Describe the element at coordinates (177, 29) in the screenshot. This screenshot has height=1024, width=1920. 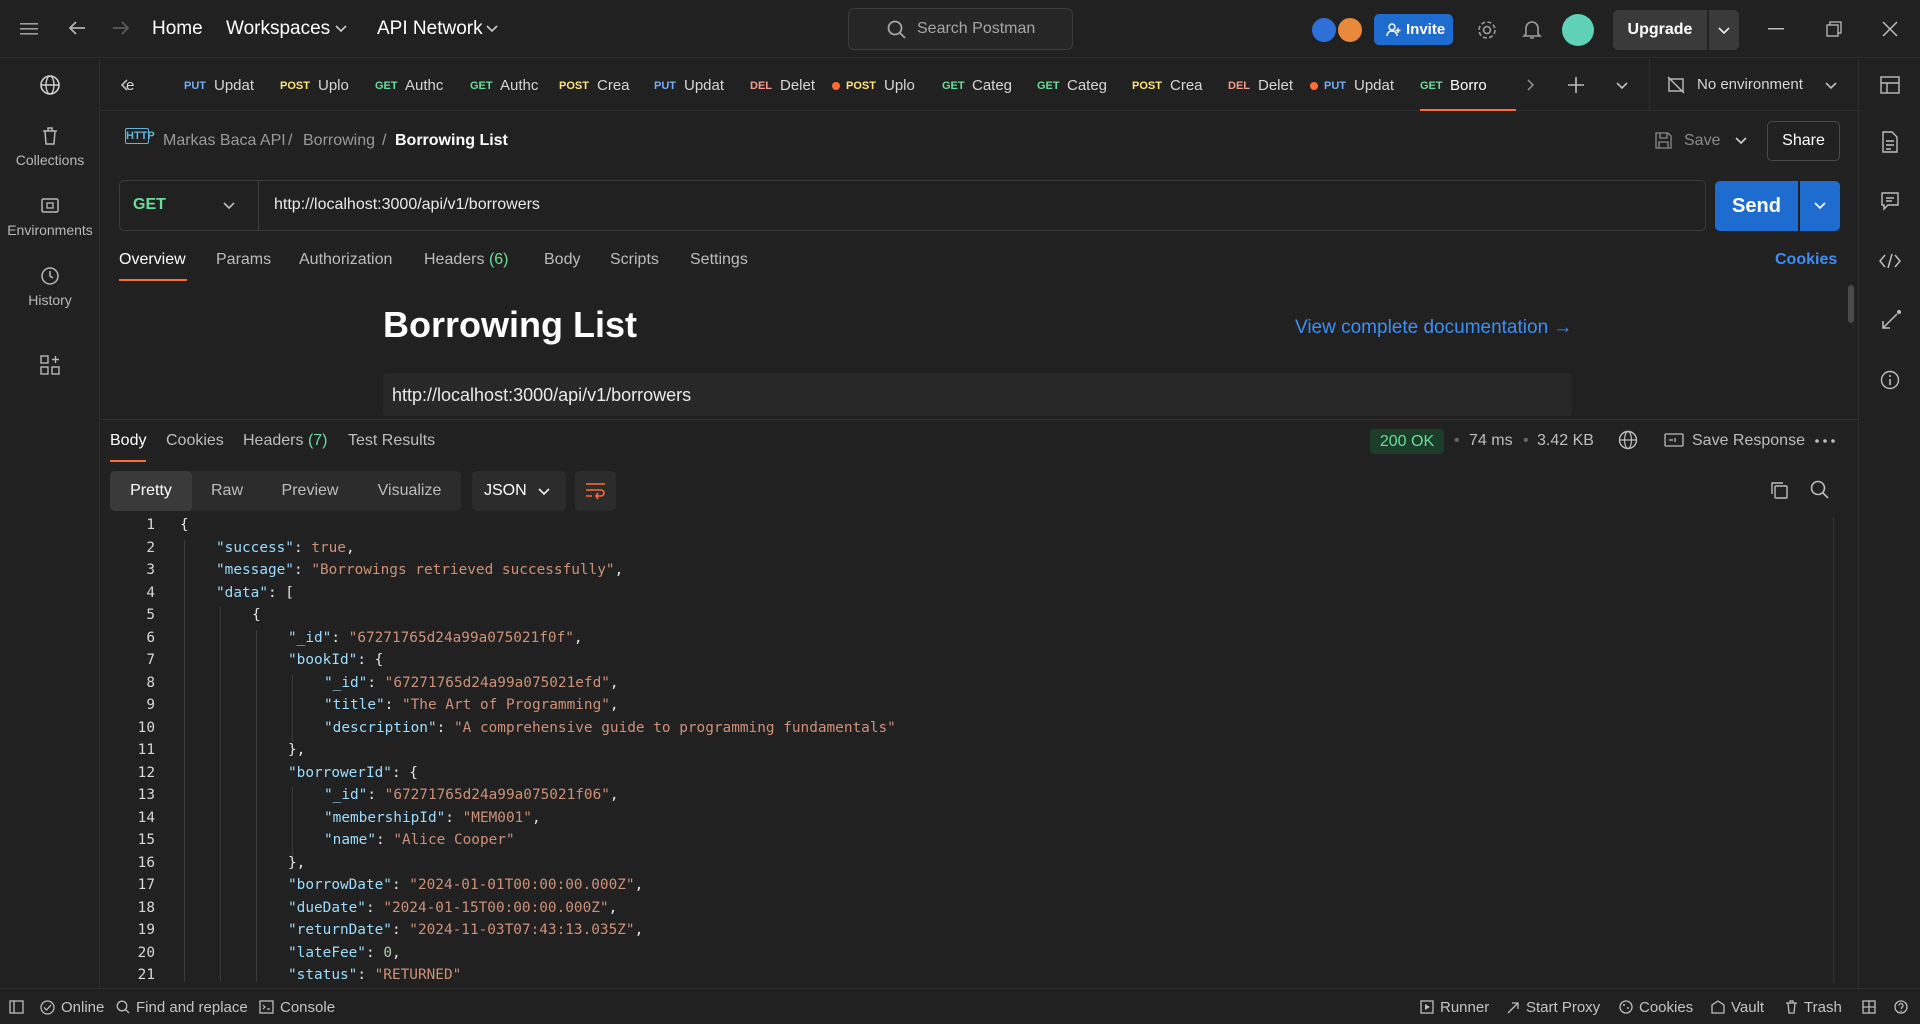
I see `home-link: Home` at that location.